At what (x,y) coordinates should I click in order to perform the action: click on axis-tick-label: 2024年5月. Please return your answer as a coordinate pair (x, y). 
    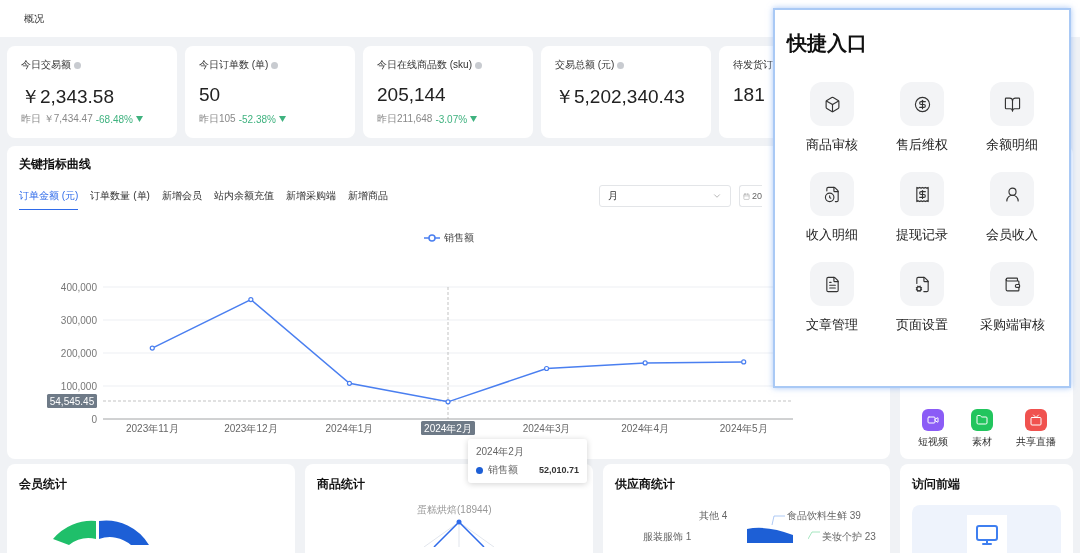
    Looking at the image, I should click on (743, 428).